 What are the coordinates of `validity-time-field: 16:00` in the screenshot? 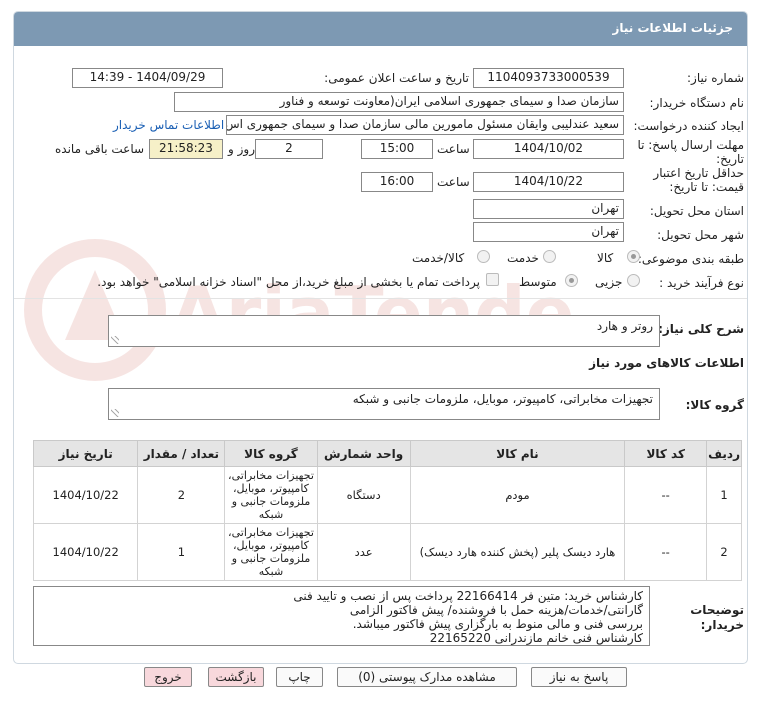 It's located at (397, 182).